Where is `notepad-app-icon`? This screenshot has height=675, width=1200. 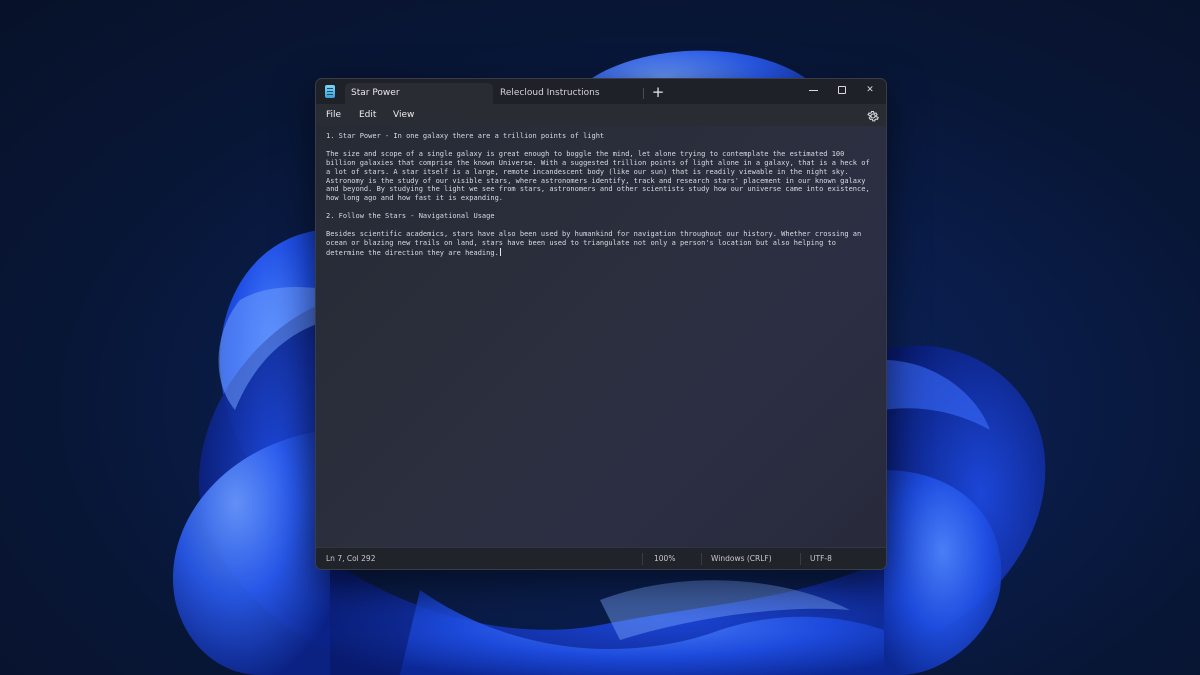
notepad-app-icon is located at coordinates (330, 91).